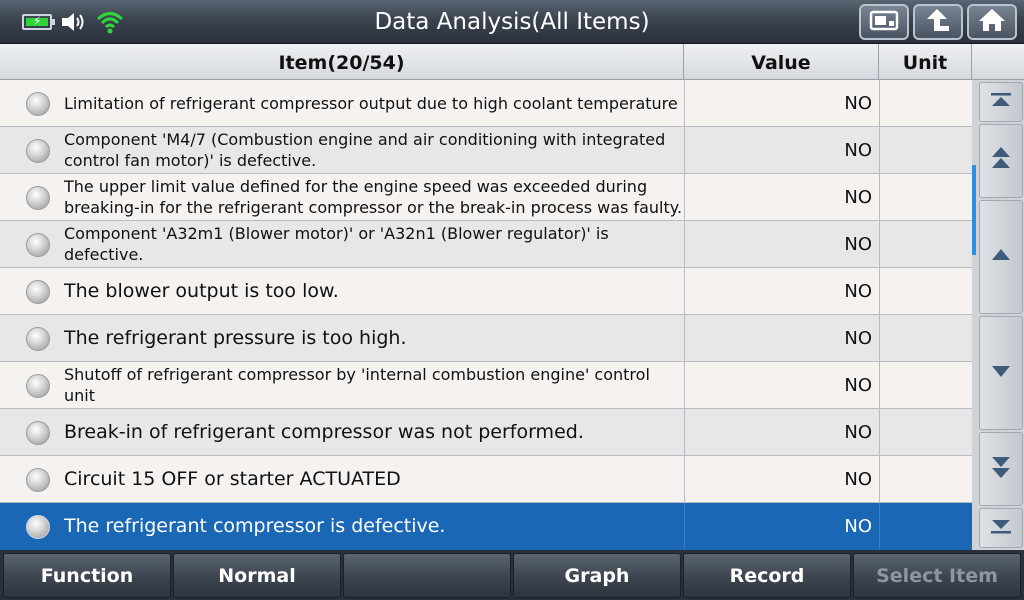  What do you see at coordinates (998, 62) in the screenshot?
I see `column-header-blank` at bounding box center [998, 62].